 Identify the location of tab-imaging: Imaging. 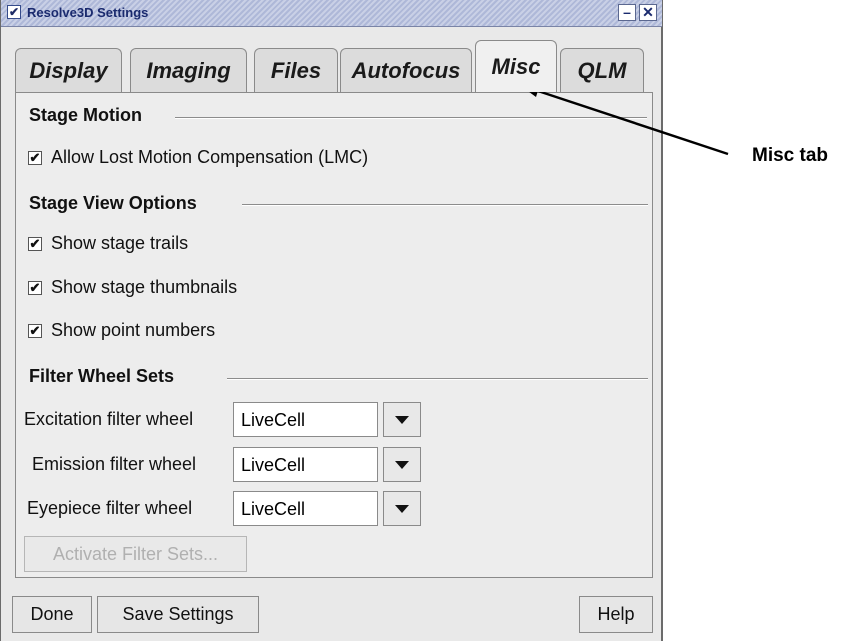
(188, 70).